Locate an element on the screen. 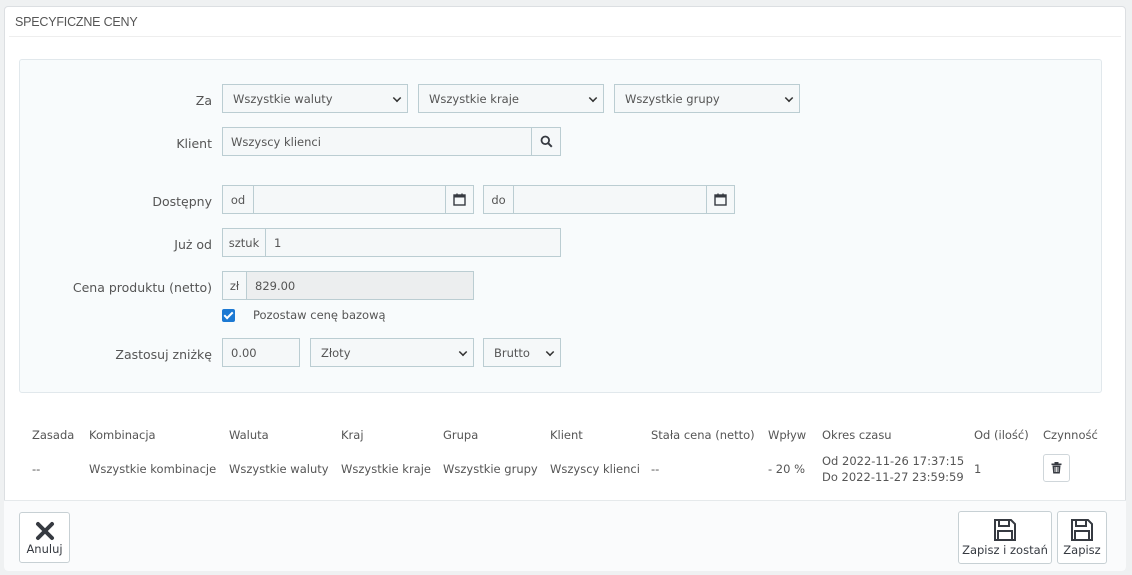  units-addon: sztuk is located at coordinates (244, 242).